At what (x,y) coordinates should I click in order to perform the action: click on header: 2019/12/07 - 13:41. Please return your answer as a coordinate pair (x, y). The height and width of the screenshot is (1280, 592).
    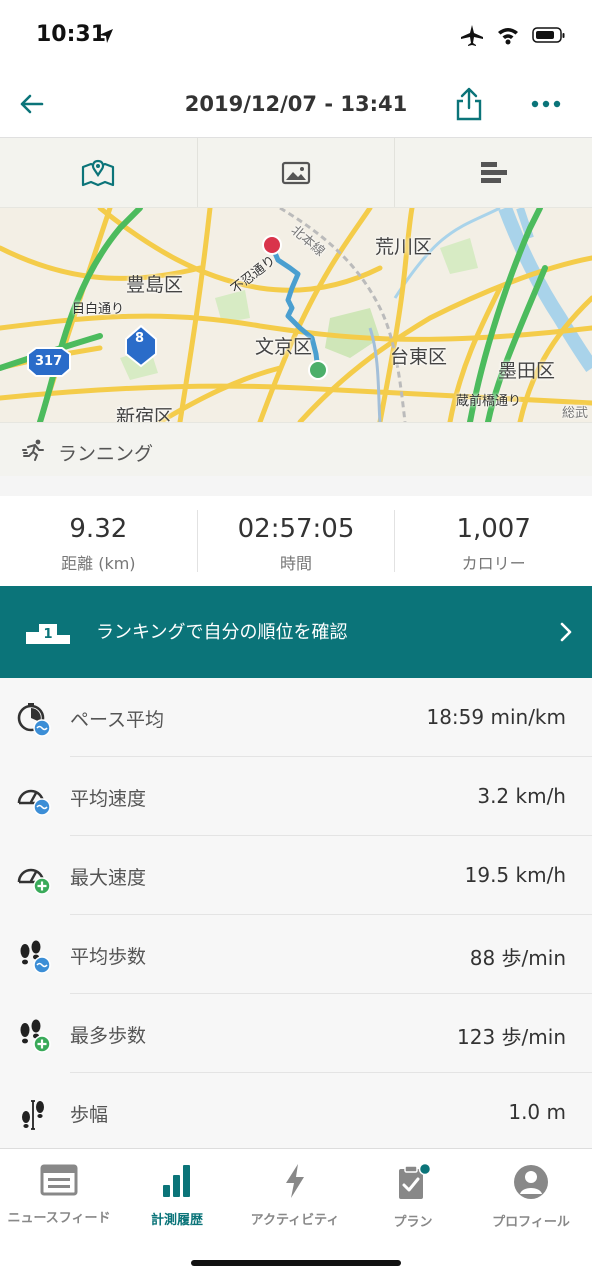
    Looking at the image, I should click on (296, 104).